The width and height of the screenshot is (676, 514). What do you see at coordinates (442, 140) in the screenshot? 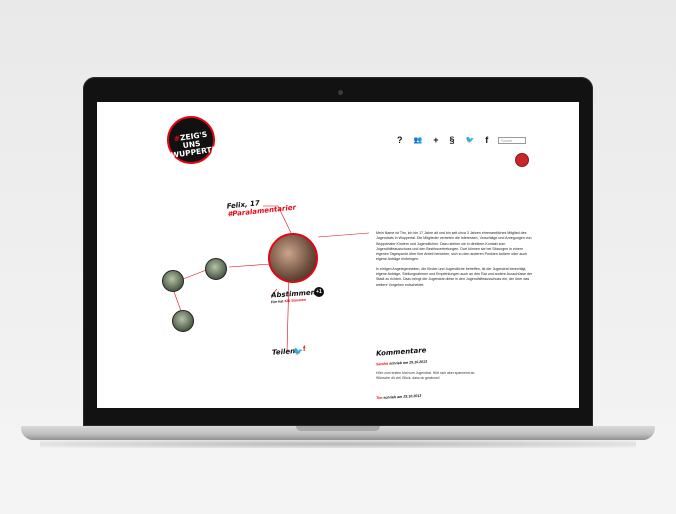
I see `top-nav: ? 👥 + § 🐦 f` at bounding box center [442, 140].